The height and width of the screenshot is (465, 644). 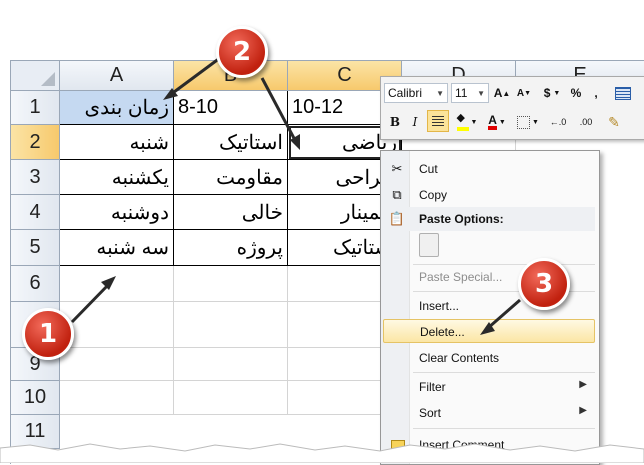 What do you see at coordinates (231, 398) in the screenshot?
I see `cell-b10` at bounding box center [231, 398].